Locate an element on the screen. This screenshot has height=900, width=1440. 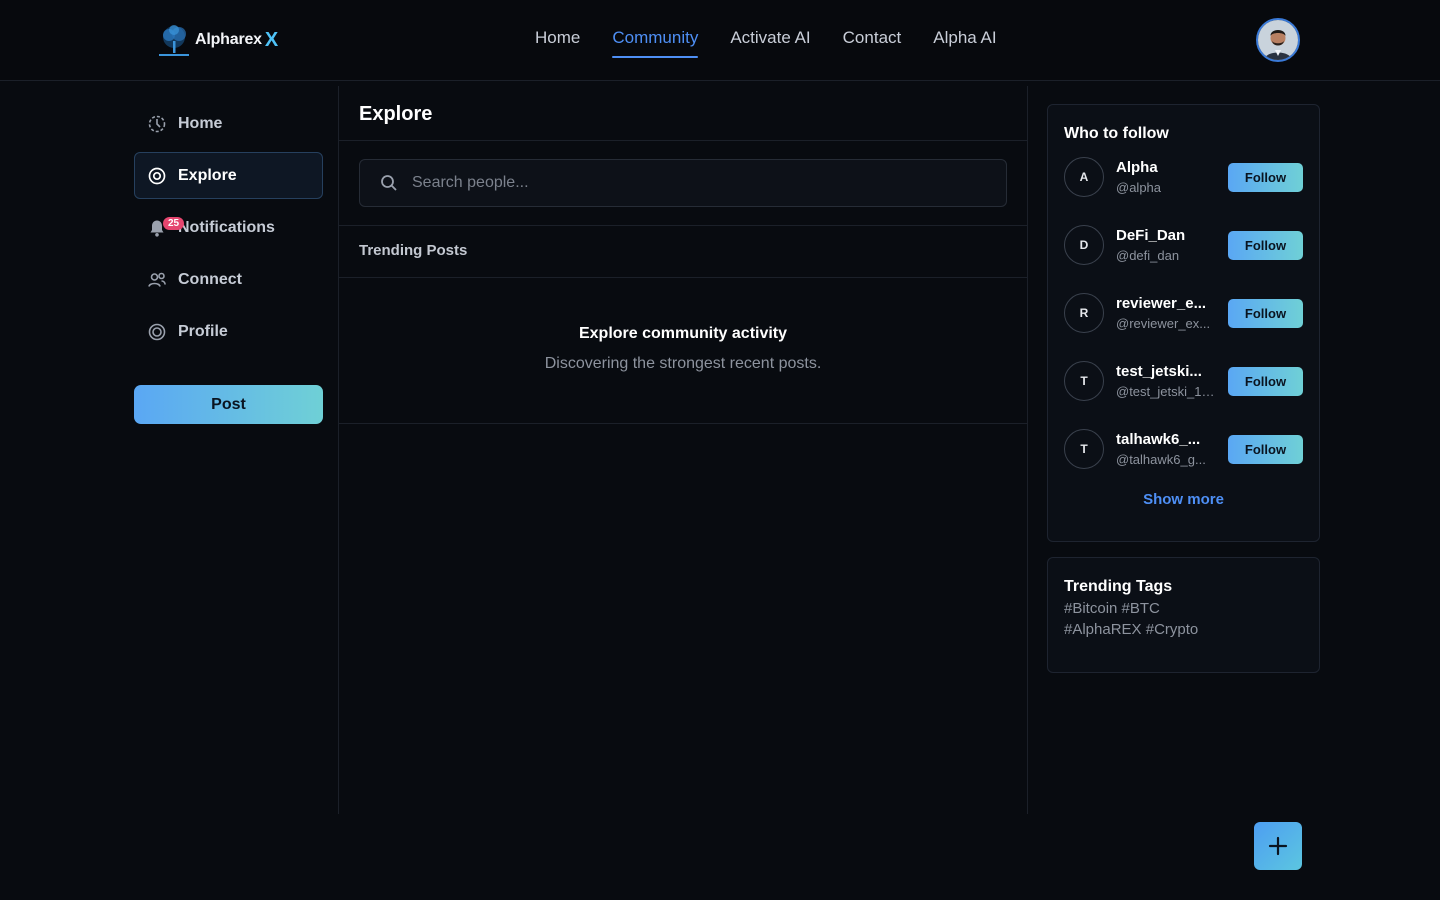
nav-home: Home is located at coordinates (557, 43).